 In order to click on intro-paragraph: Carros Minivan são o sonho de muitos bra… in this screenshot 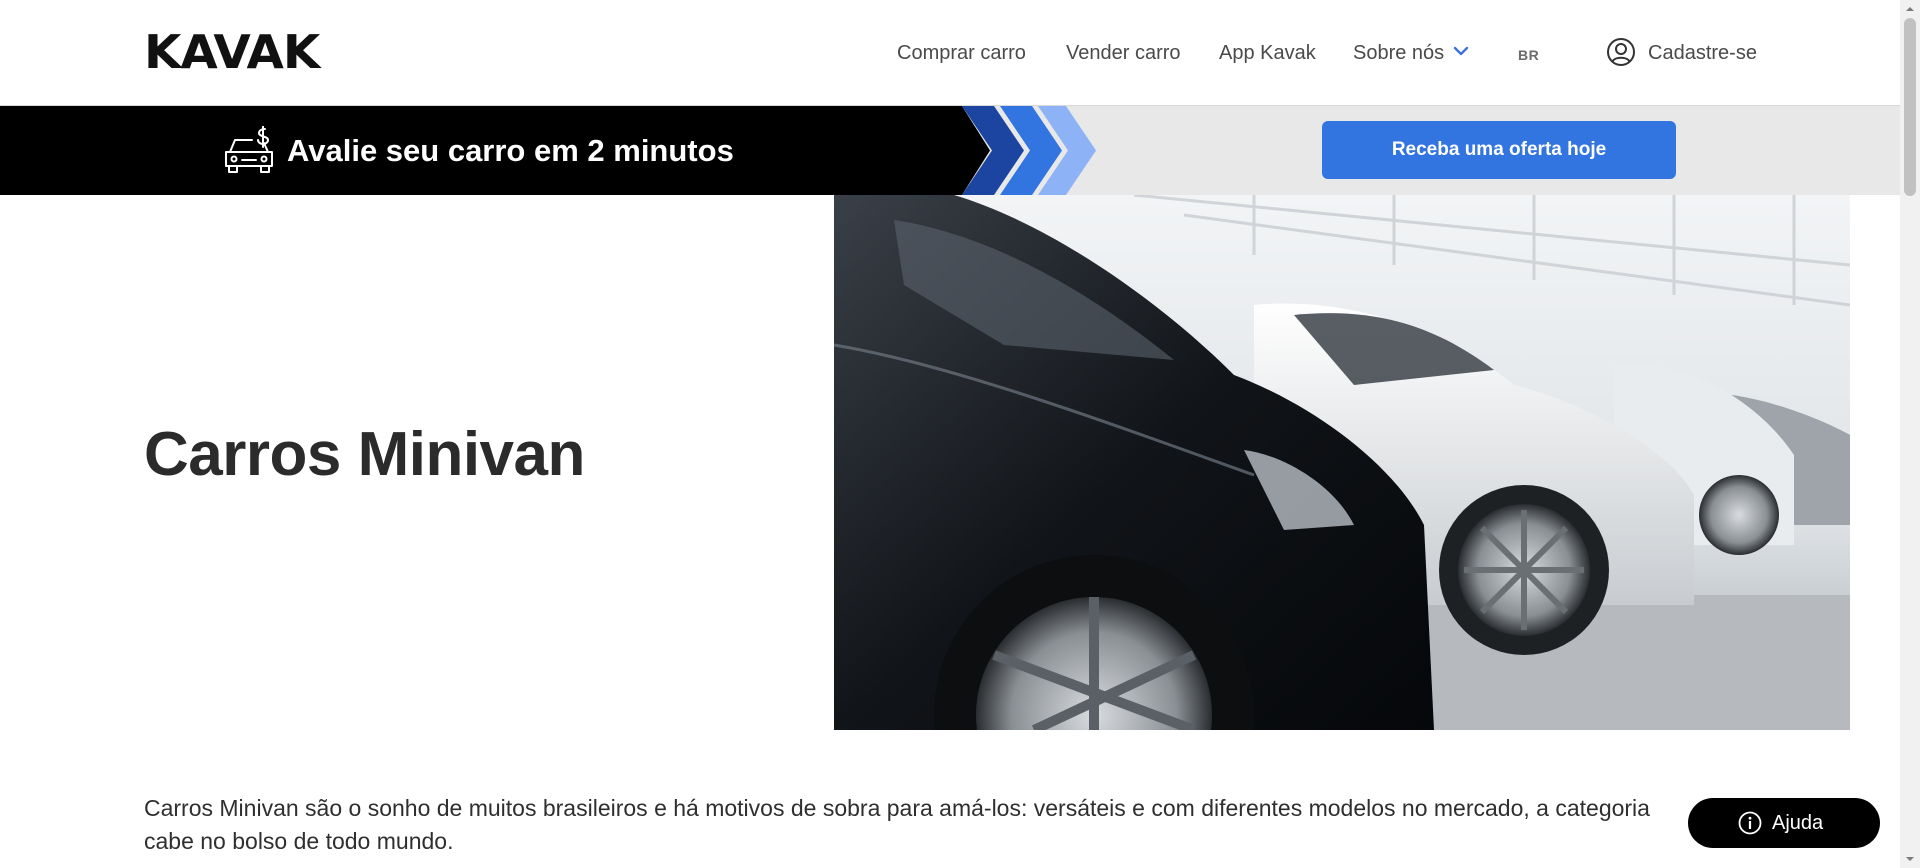, I will do `click(897, 824)`.